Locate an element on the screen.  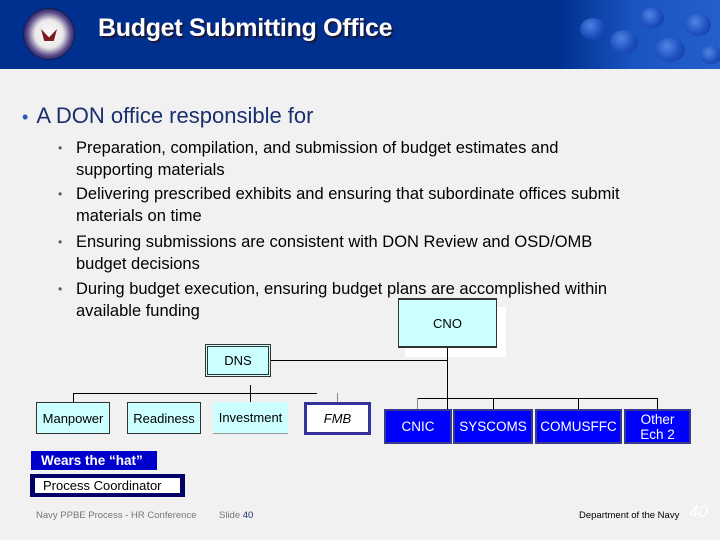
org-node-investment: Investment is located at coordinates (250, 418).